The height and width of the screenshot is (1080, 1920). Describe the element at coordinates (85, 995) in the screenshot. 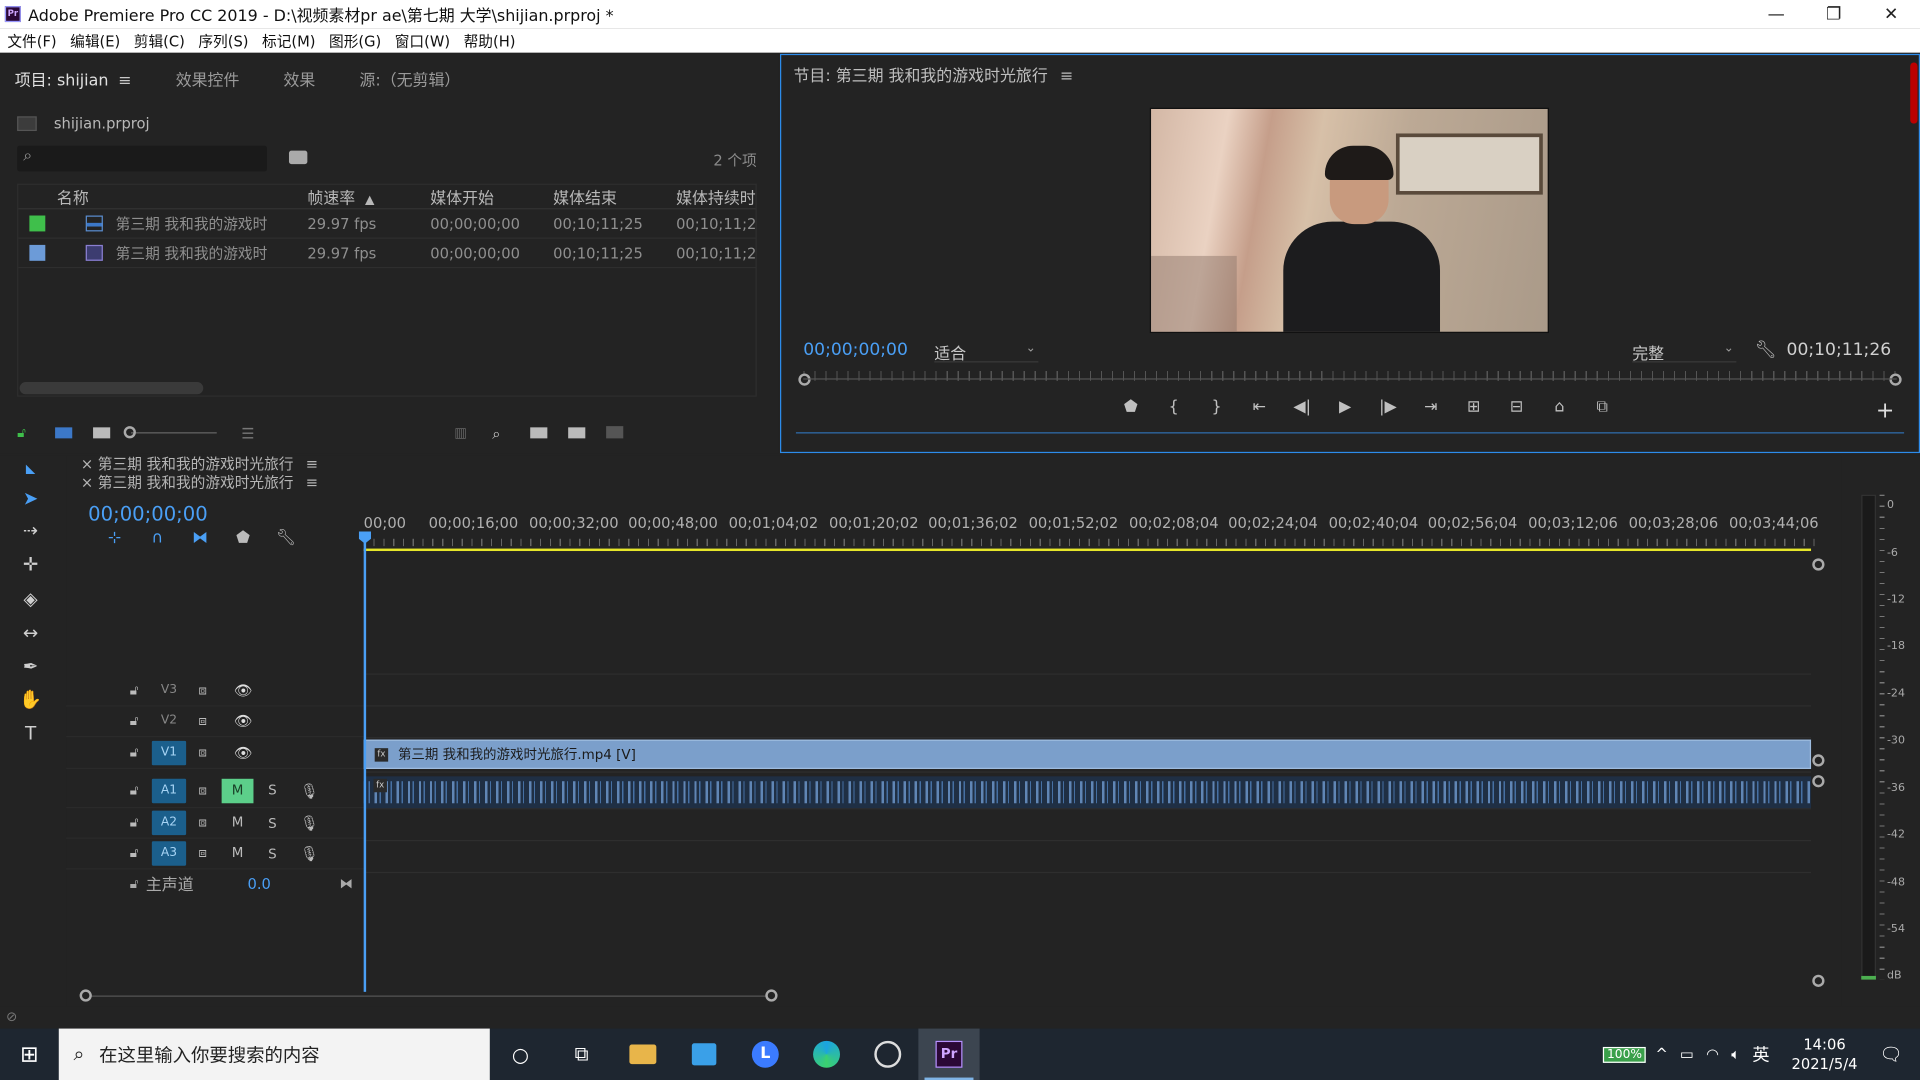

I see `scroll-start-knob` at that location.